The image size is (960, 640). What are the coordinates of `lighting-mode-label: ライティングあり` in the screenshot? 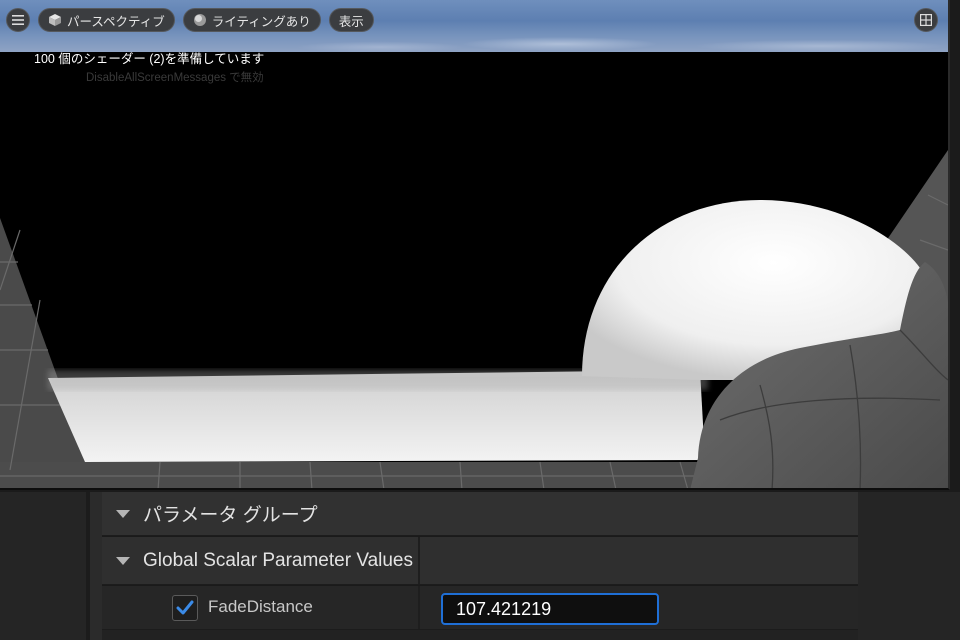 It's located at (261, 21).